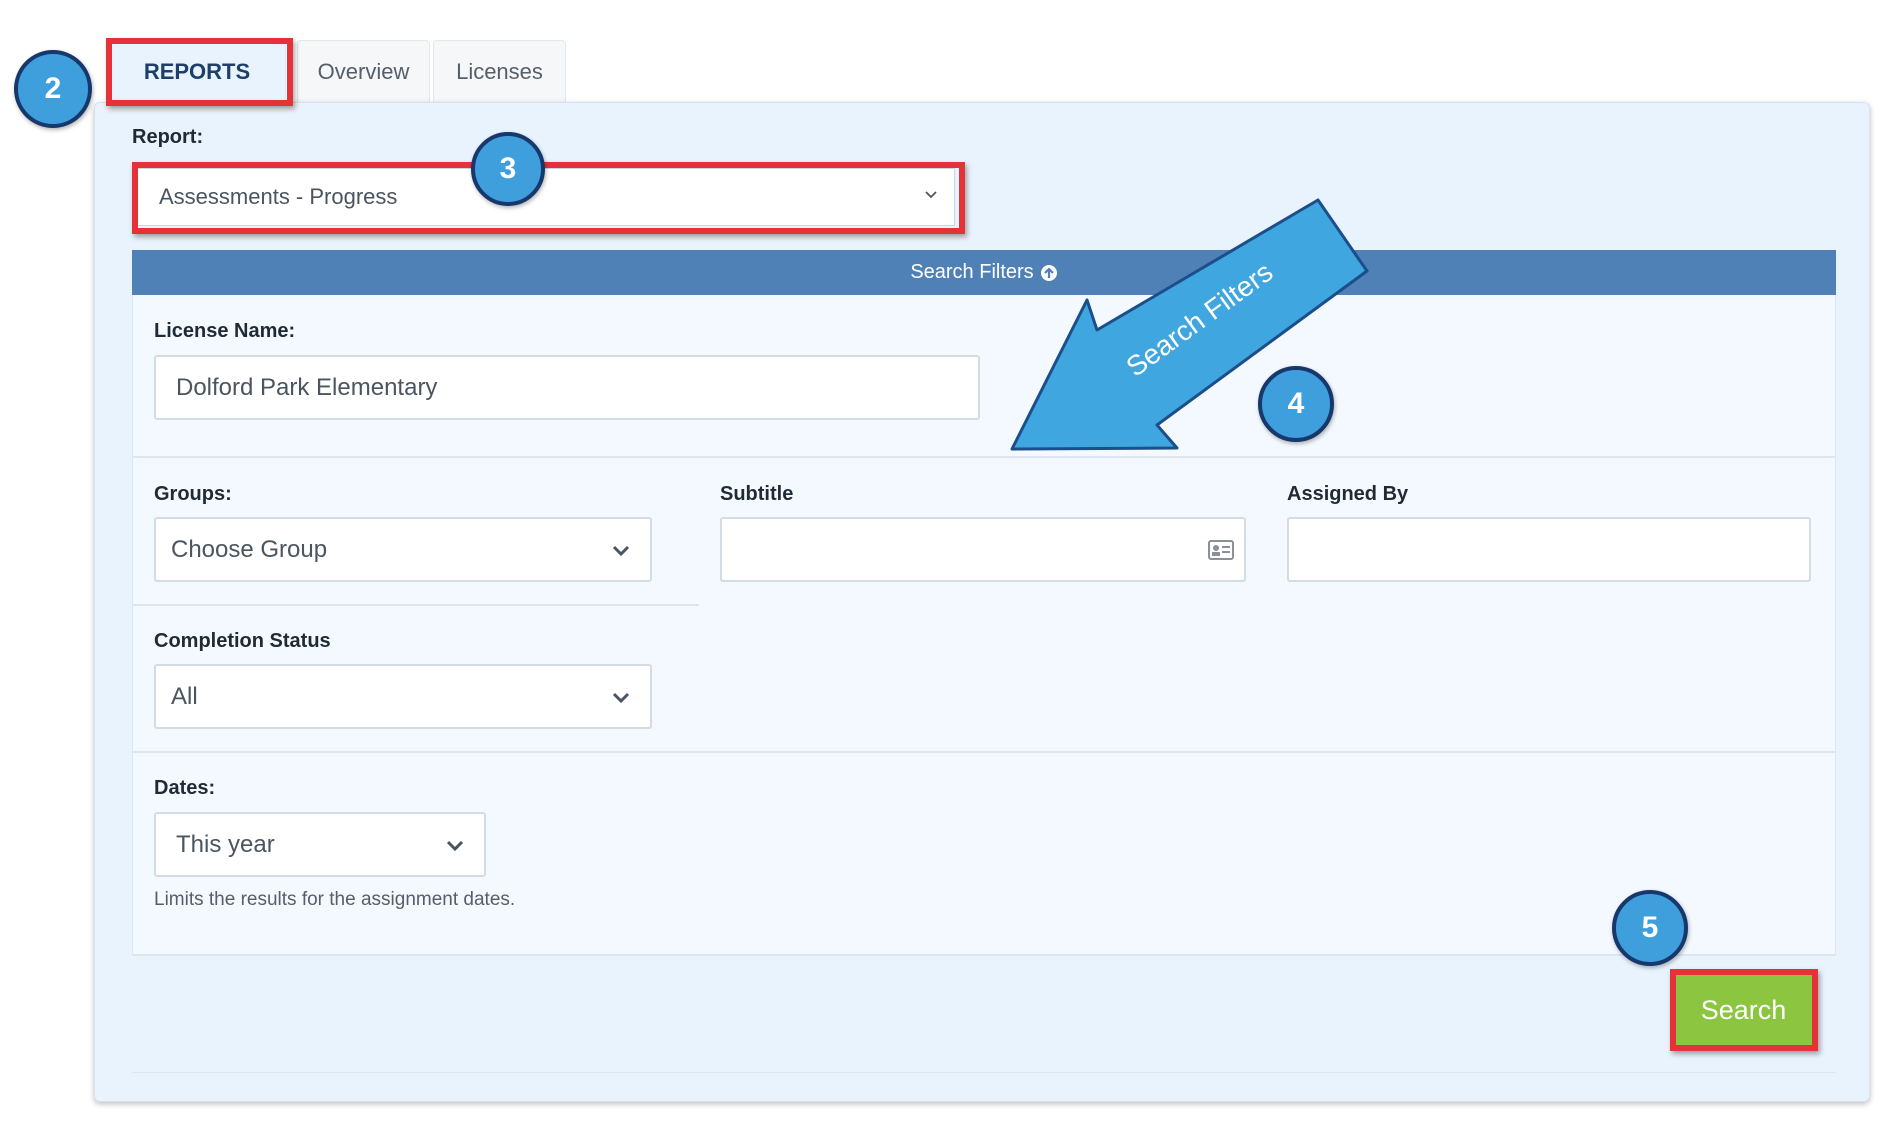  I want to click on step-badge-5: 5, so click(1650, 928).